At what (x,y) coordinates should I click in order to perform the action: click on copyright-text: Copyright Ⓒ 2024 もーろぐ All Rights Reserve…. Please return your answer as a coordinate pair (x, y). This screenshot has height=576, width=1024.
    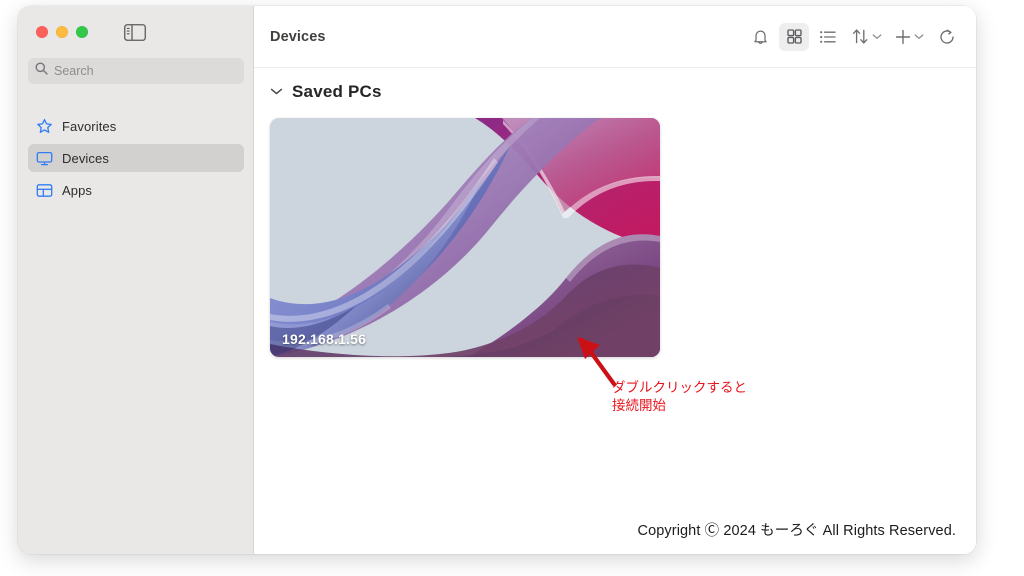
    Looking at the image, I should click on (796, 531).